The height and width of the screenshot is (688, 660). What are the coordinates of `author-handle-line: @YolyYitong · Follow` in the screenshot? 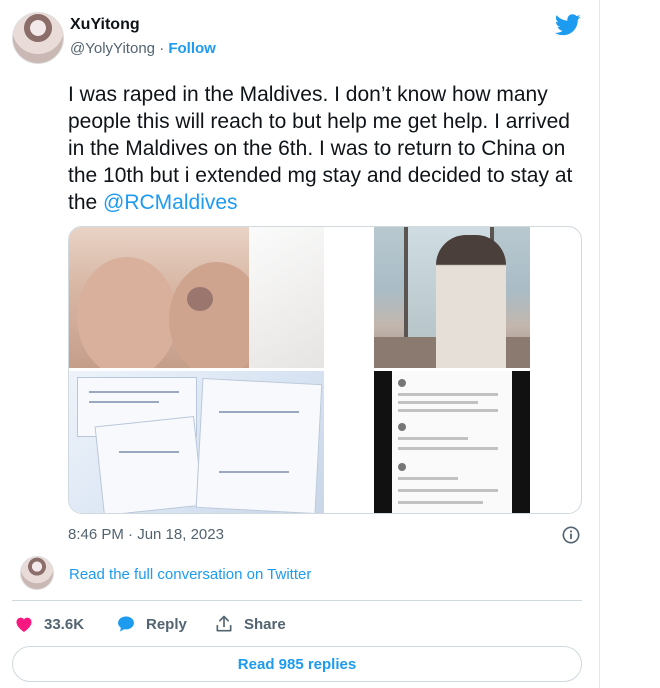 It's located at (143, 48).